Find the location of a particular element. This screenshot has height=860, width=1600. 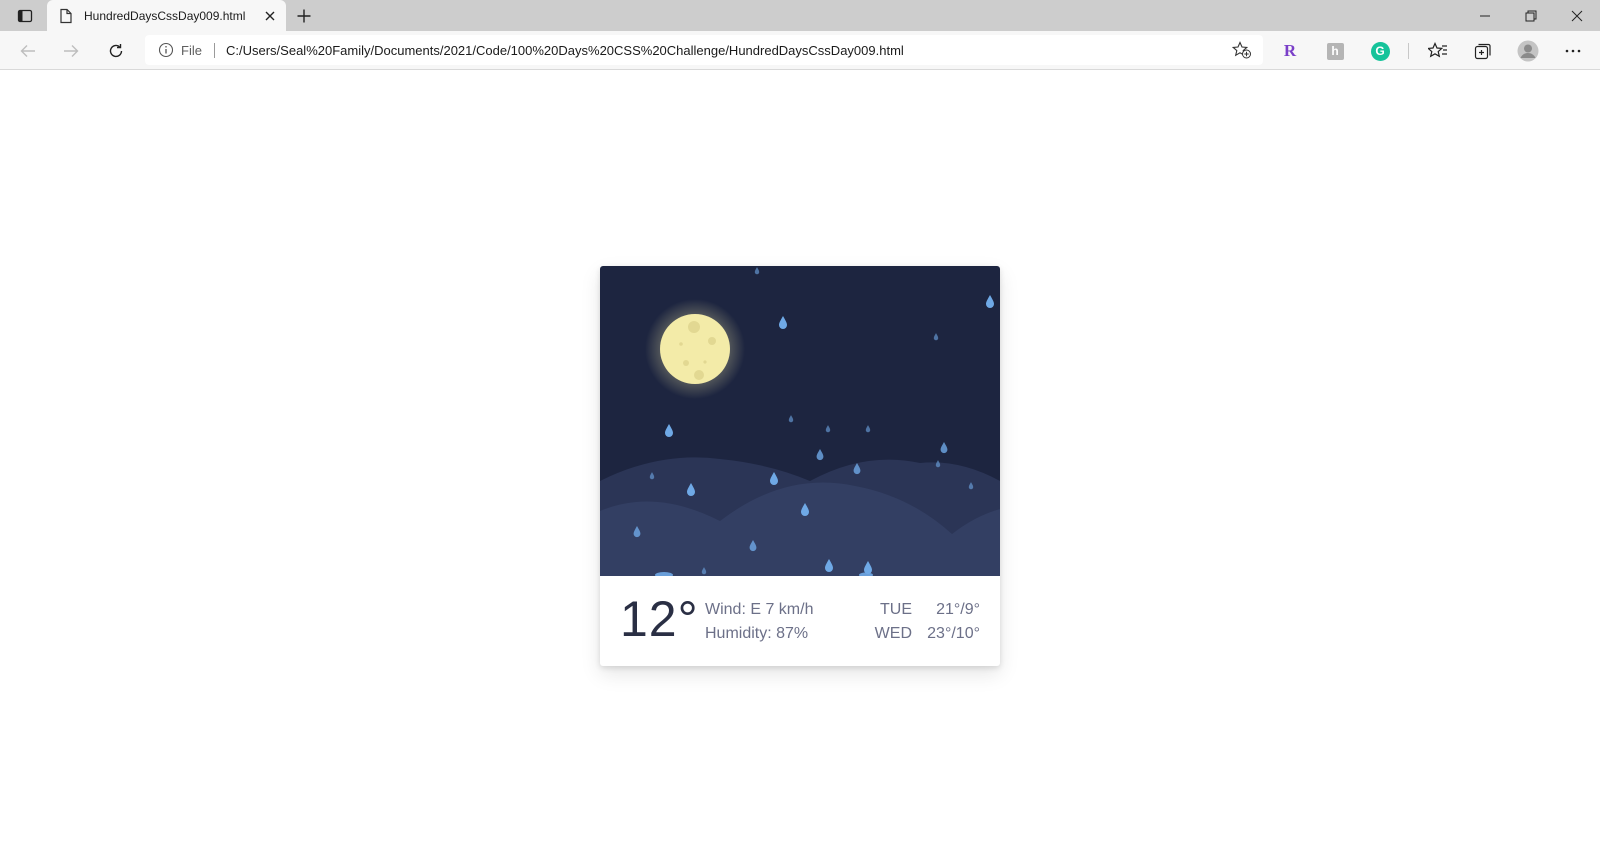

grammarly-extension-button: G is located at coordinates (1380, 51).